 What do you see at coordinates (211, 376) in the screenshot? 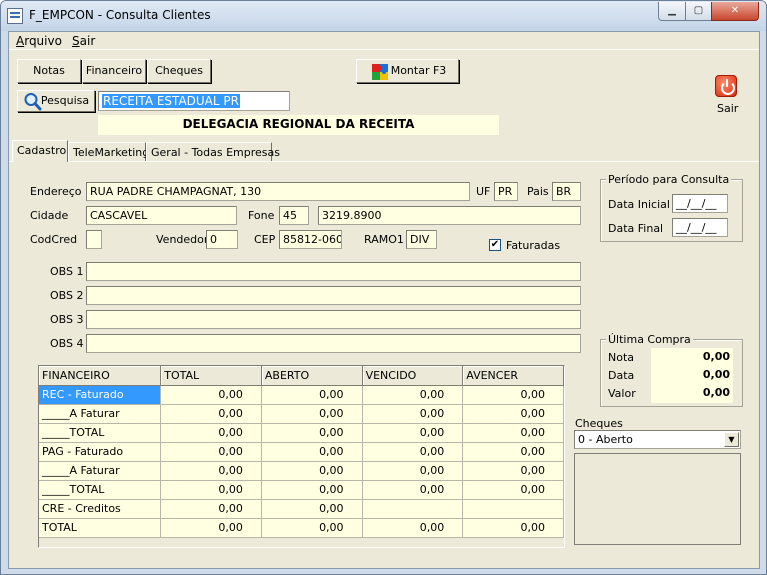
I see `column-header: TOTAL` at bounding box center [211, 376].